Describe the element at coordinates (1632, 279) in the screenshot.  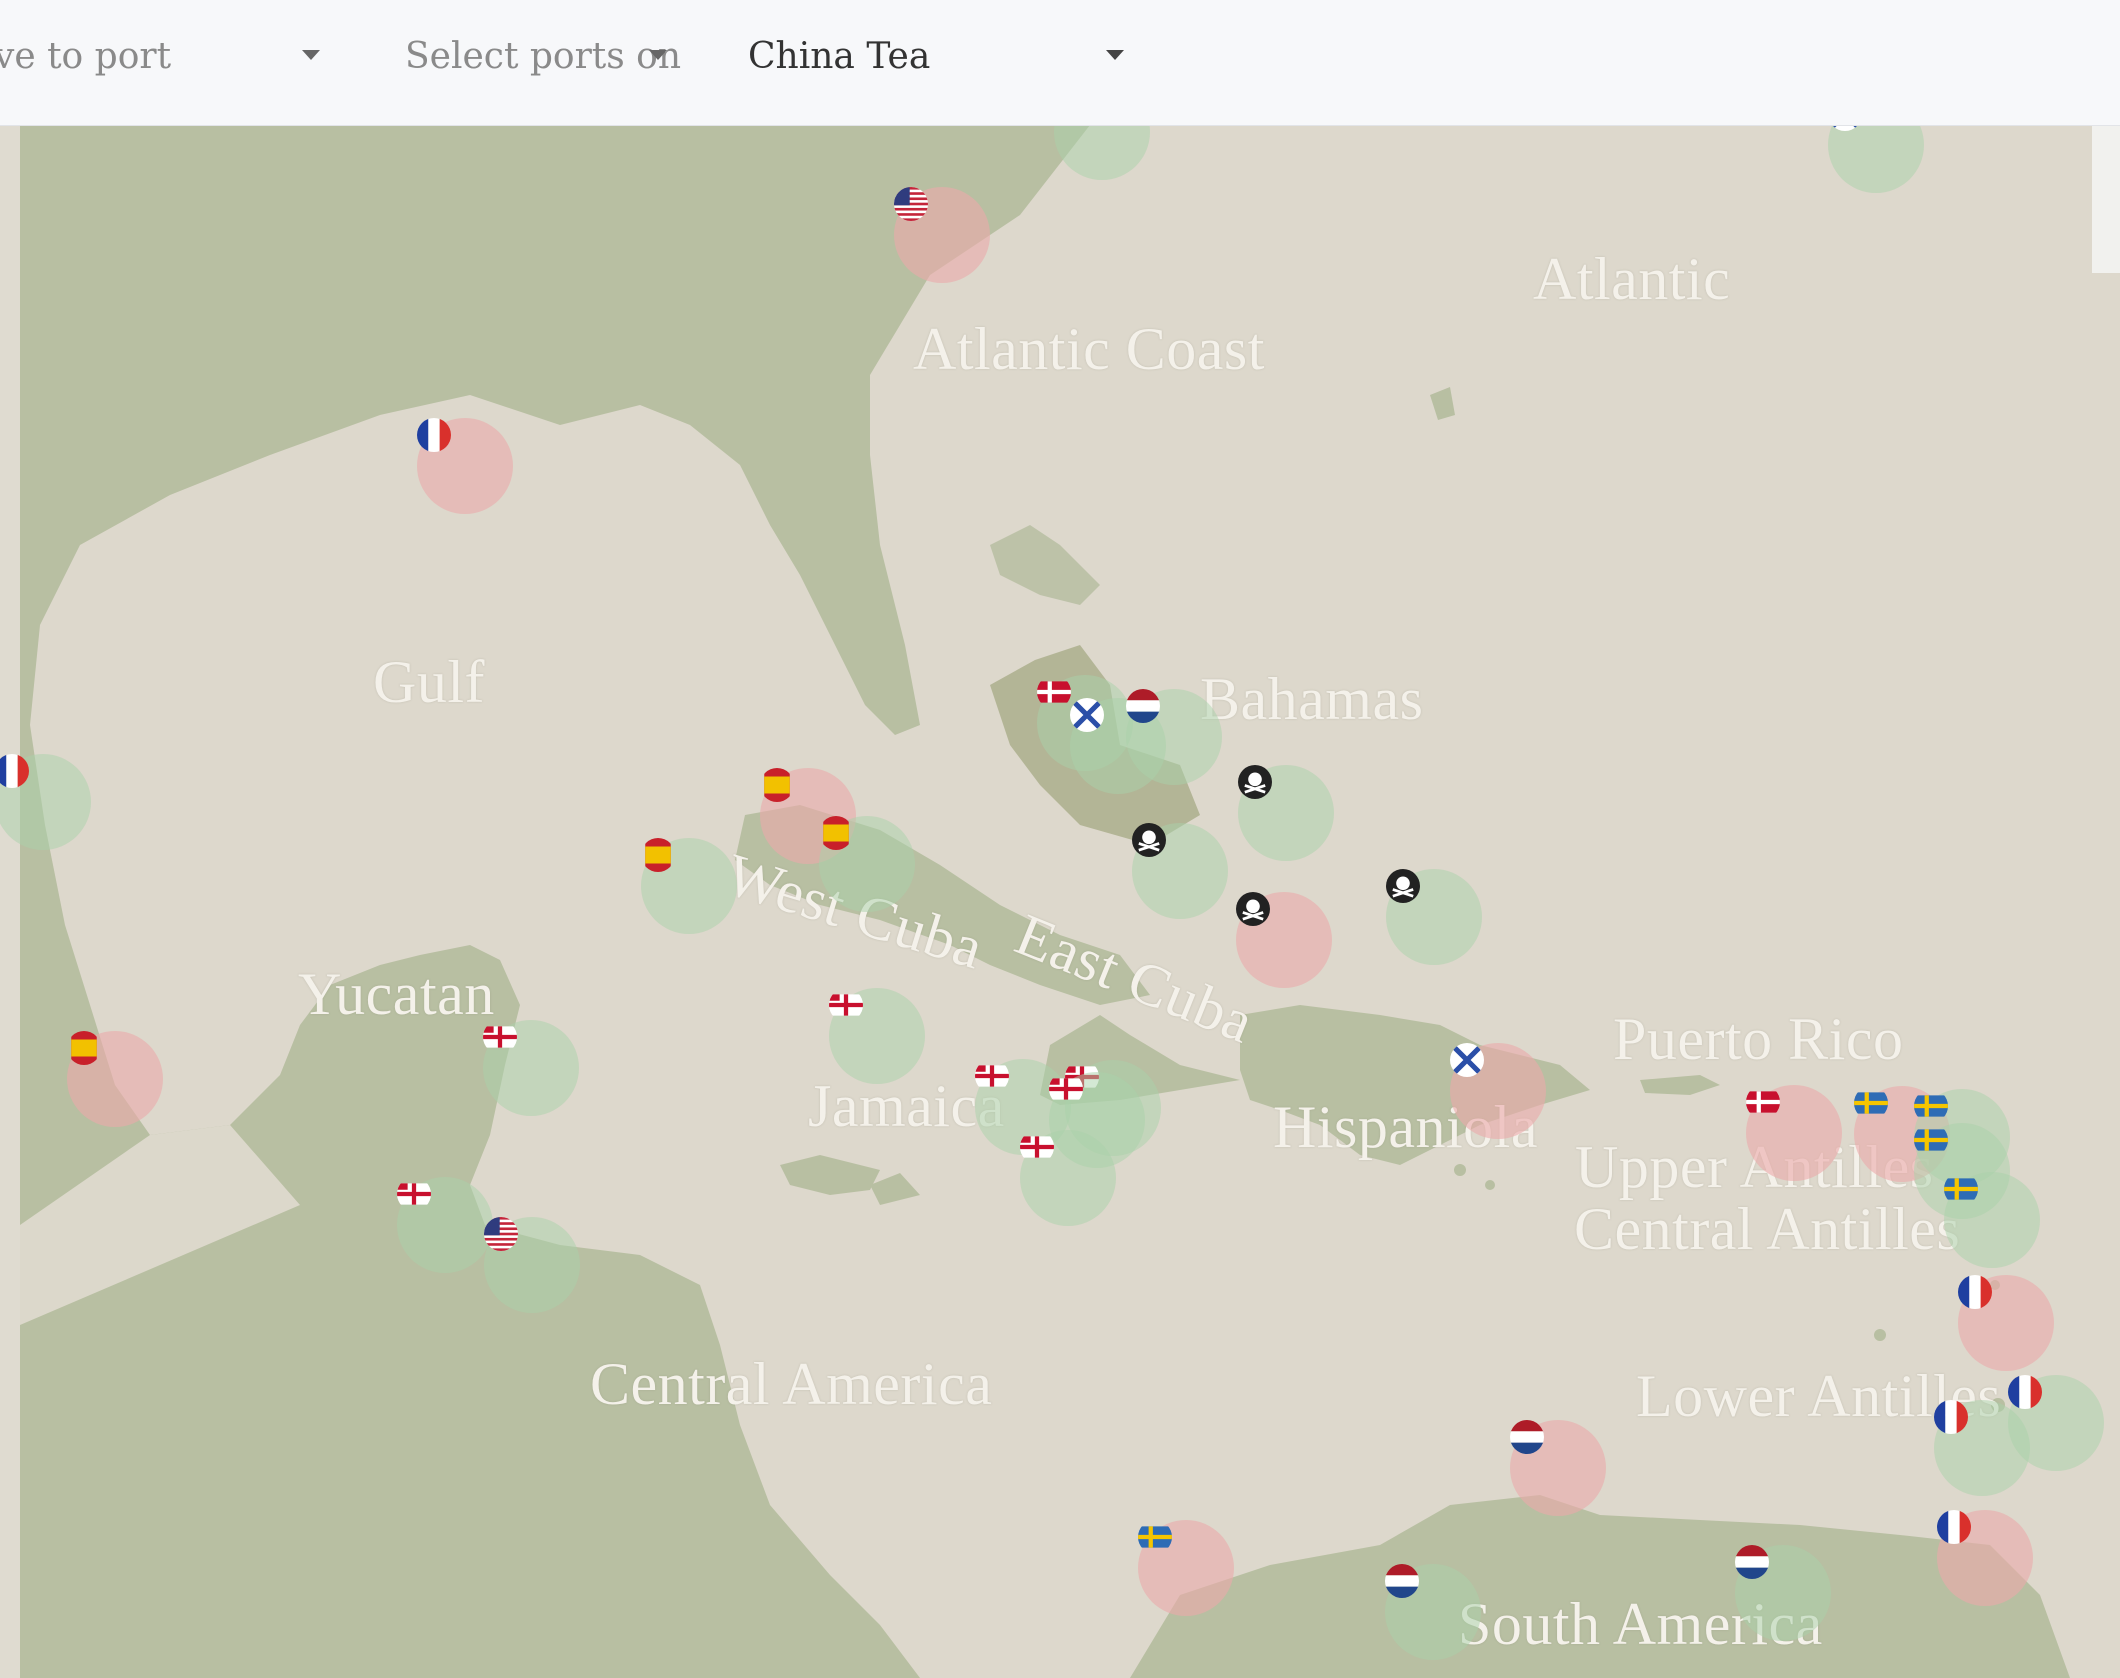
I see `region-label-atlantic: Atlantic` at that location.